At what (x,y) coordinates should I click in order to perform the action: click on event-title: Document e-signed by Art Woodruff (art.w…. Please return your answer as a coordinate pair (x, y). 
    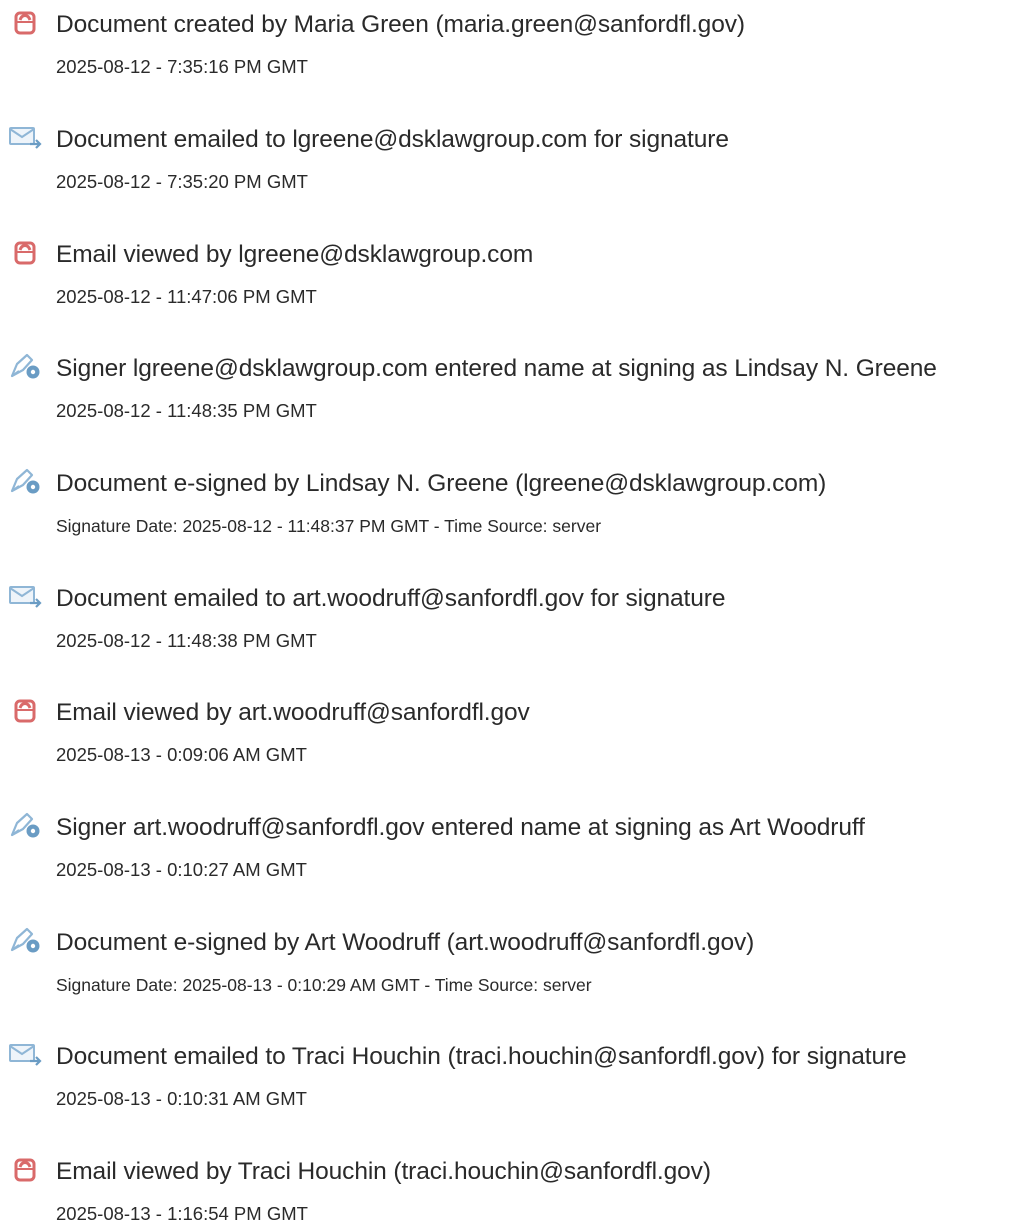
    Looking at the image, I should click on (405, 942).